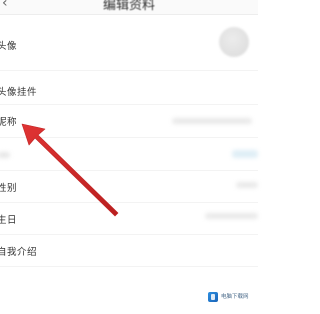 The width and height of the screenshot is (320, 314). What do you see at coordinates (213, 297) in the screenshot?
I see `download-site-logo-icon` at bounding box center [213, 297].